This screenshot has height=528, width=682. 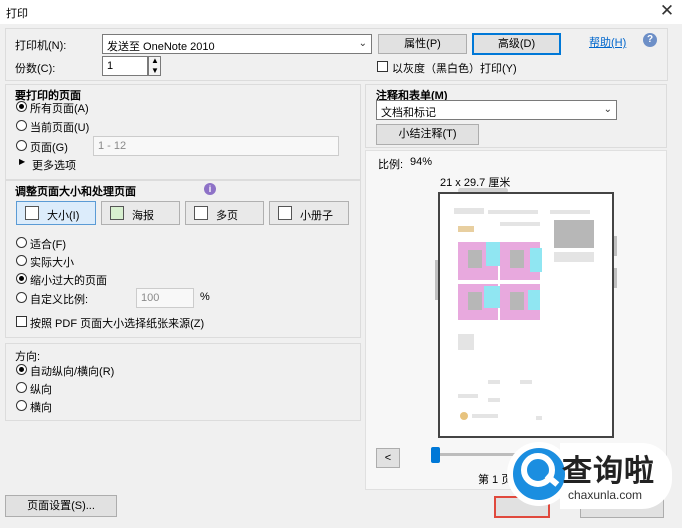 I want to click on watermark-text-en: chaxunla.com, so click(x=605, y=495).